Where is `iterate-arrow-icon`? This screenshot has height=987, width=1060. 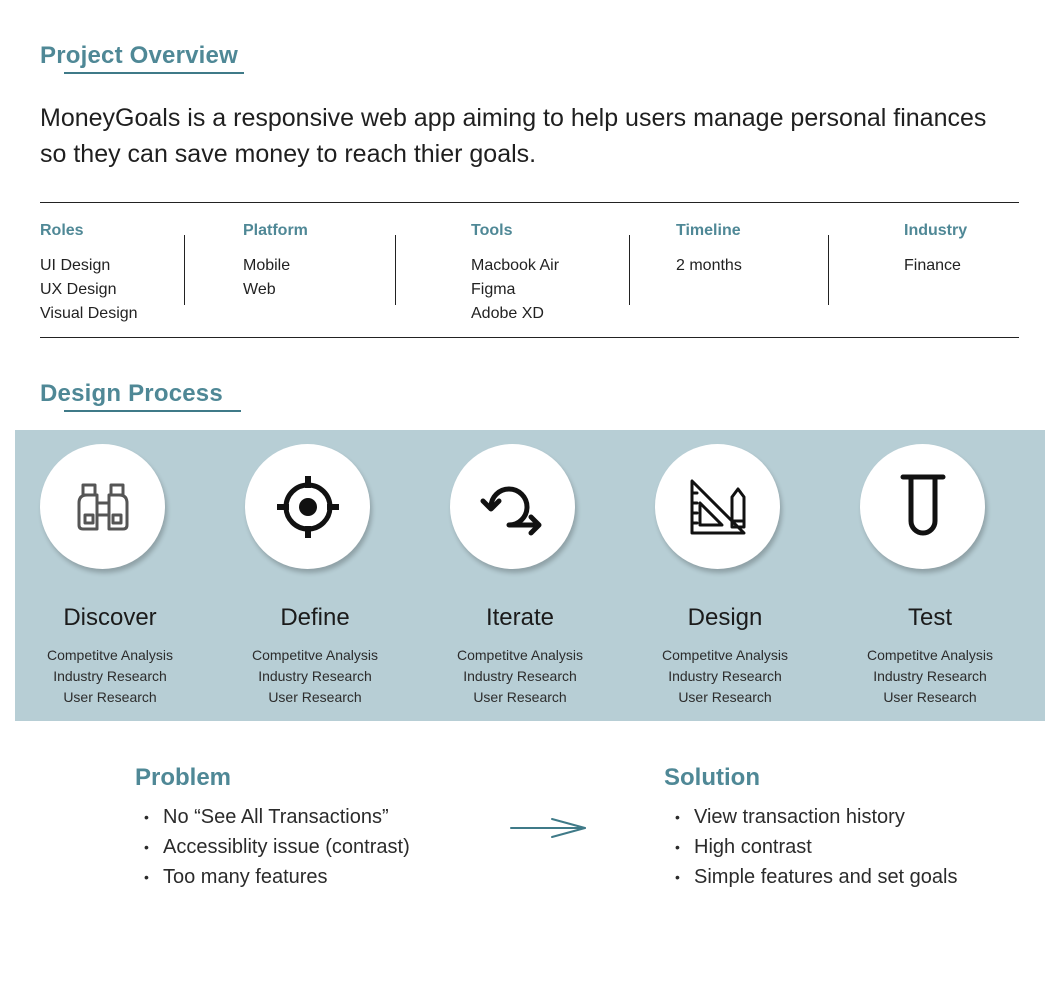
iterate-arrow-icon is located at coordinates (510, 510).